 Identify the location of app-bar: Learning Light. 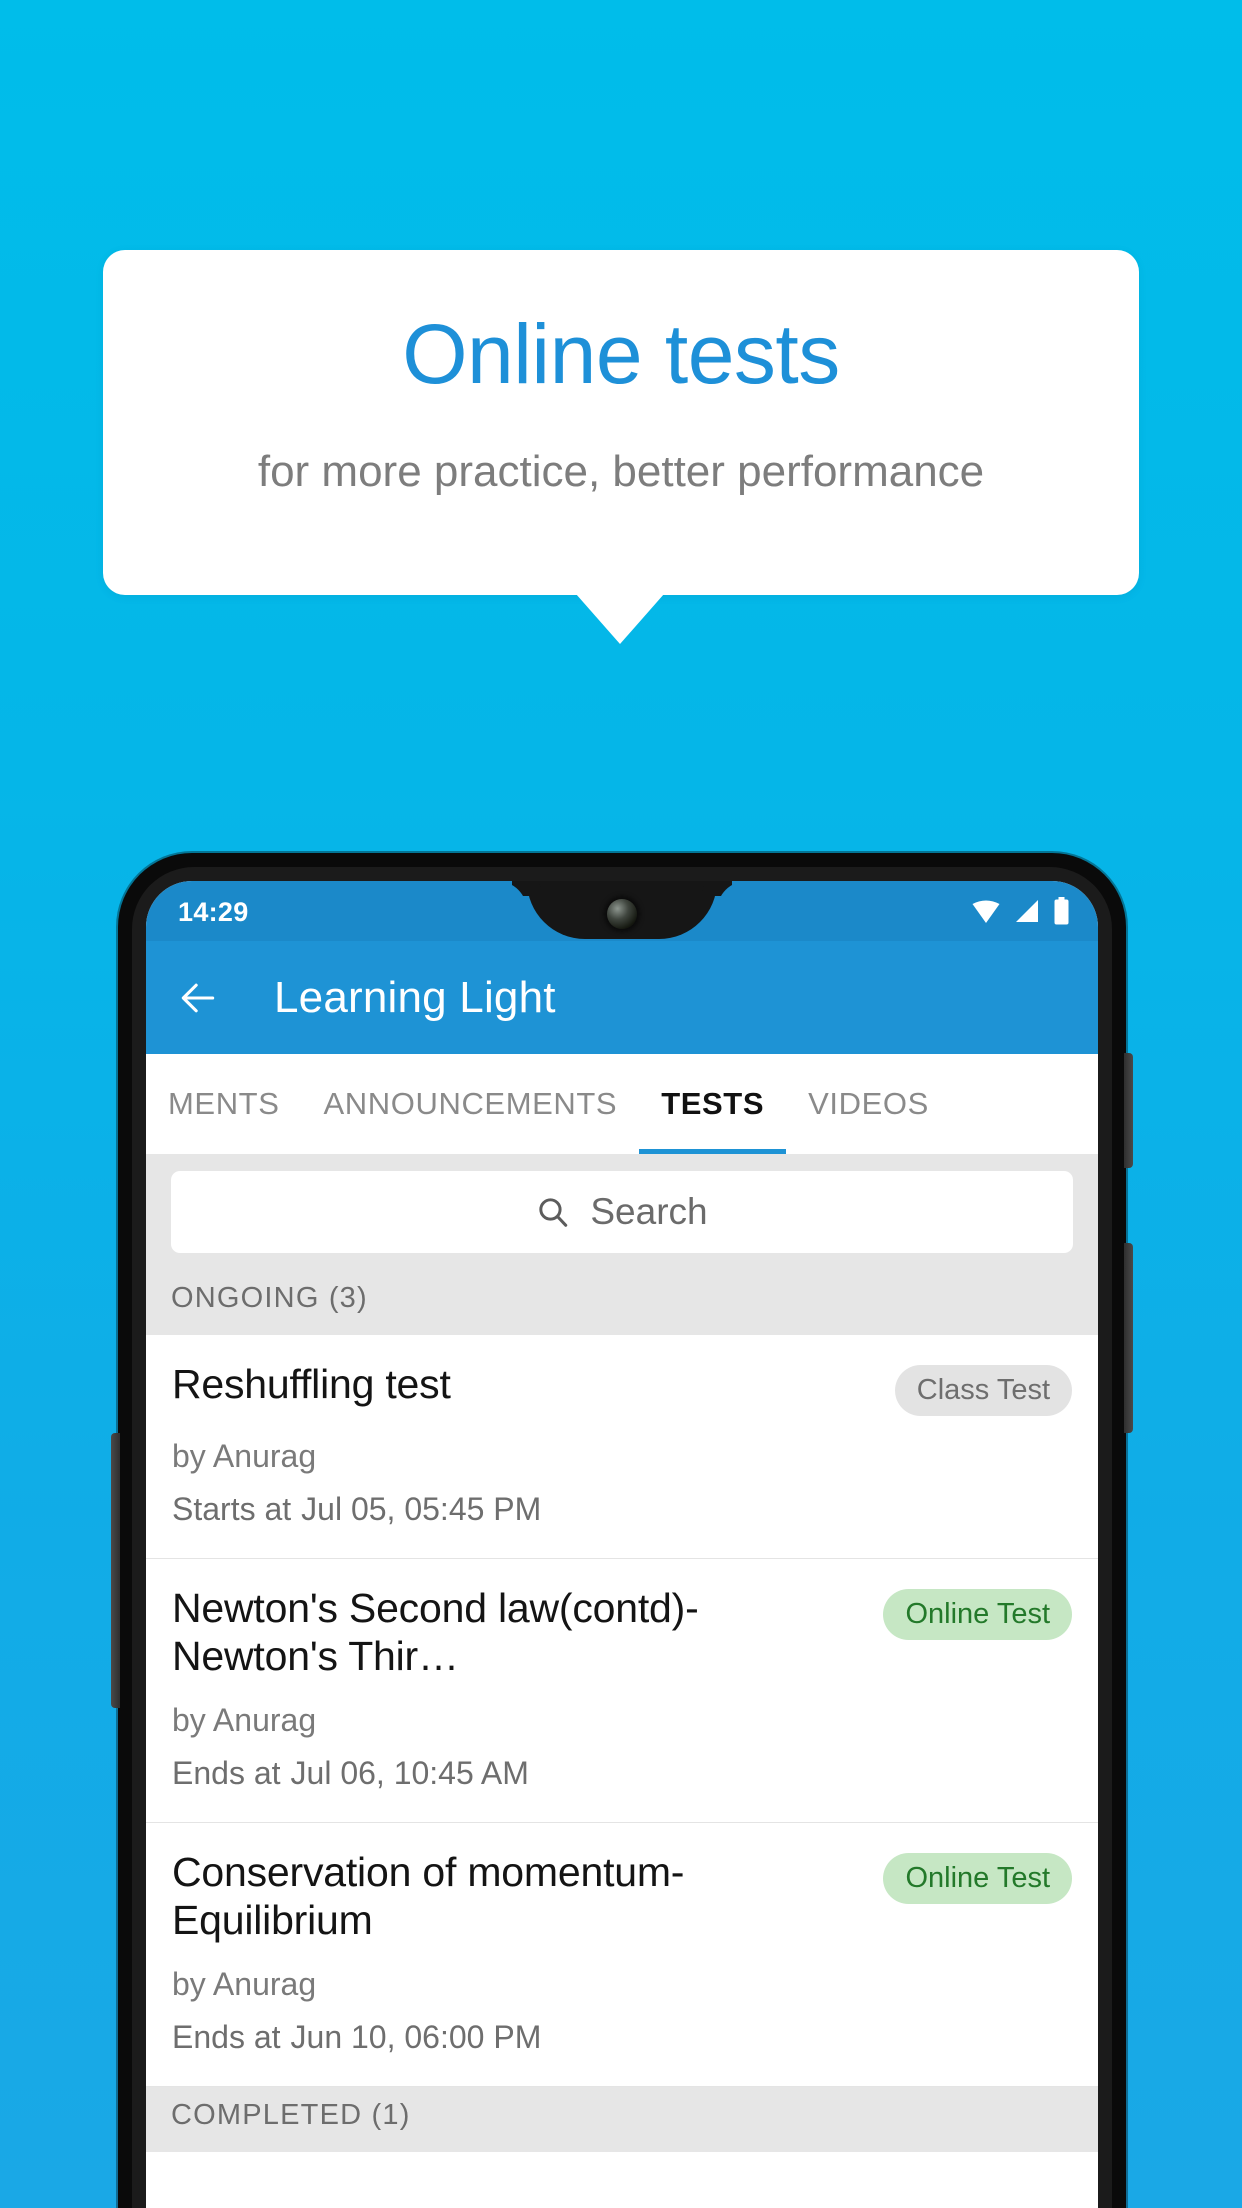
(622, 997).